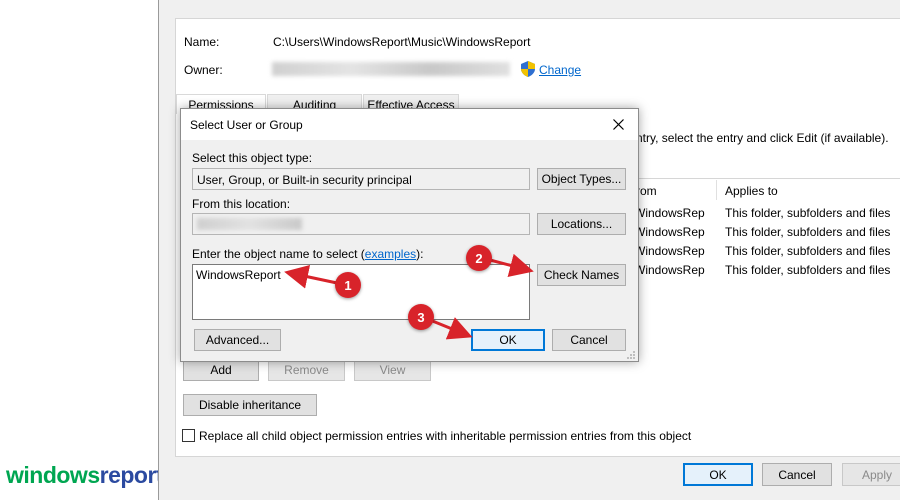  Describe the element at coordinates (421, 317) in the screenshot. I see `annotation-marker-3: 3` at that location.